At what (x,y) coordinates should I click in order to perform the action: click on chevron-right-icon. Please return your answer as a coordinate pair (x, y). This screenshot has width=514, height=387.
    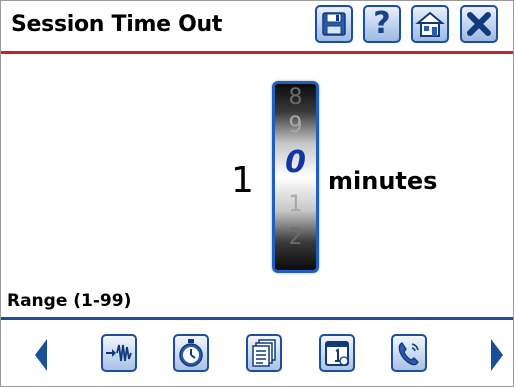
    Looking at the image, I should click on (497, 355).